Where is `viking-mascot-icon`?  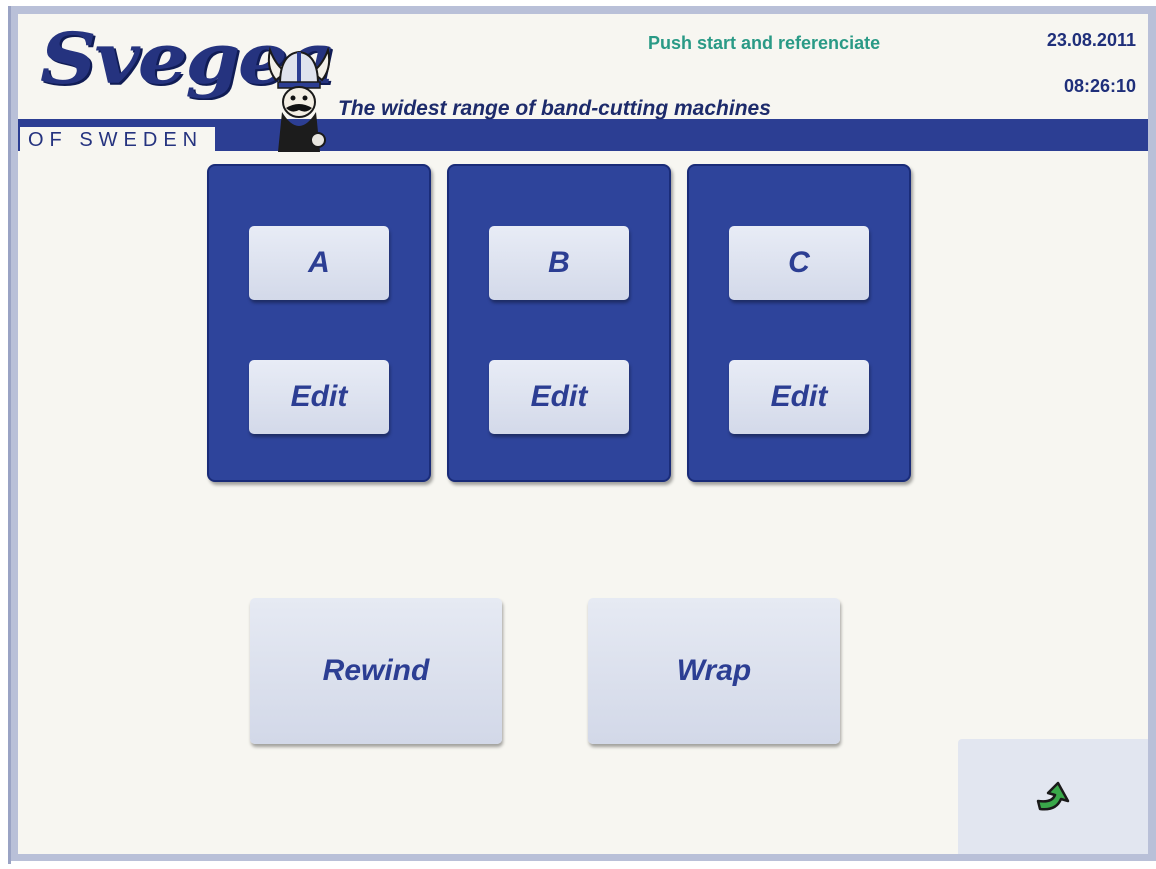 viking-mascot-icon is located at coordinates (299, 99).